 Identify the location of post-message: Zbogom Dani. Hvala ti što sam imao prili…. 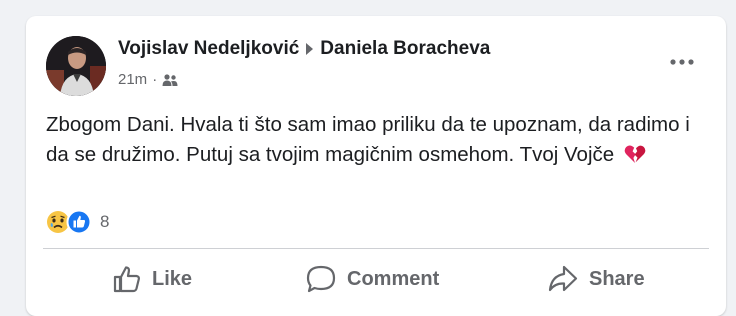
(368, 139).